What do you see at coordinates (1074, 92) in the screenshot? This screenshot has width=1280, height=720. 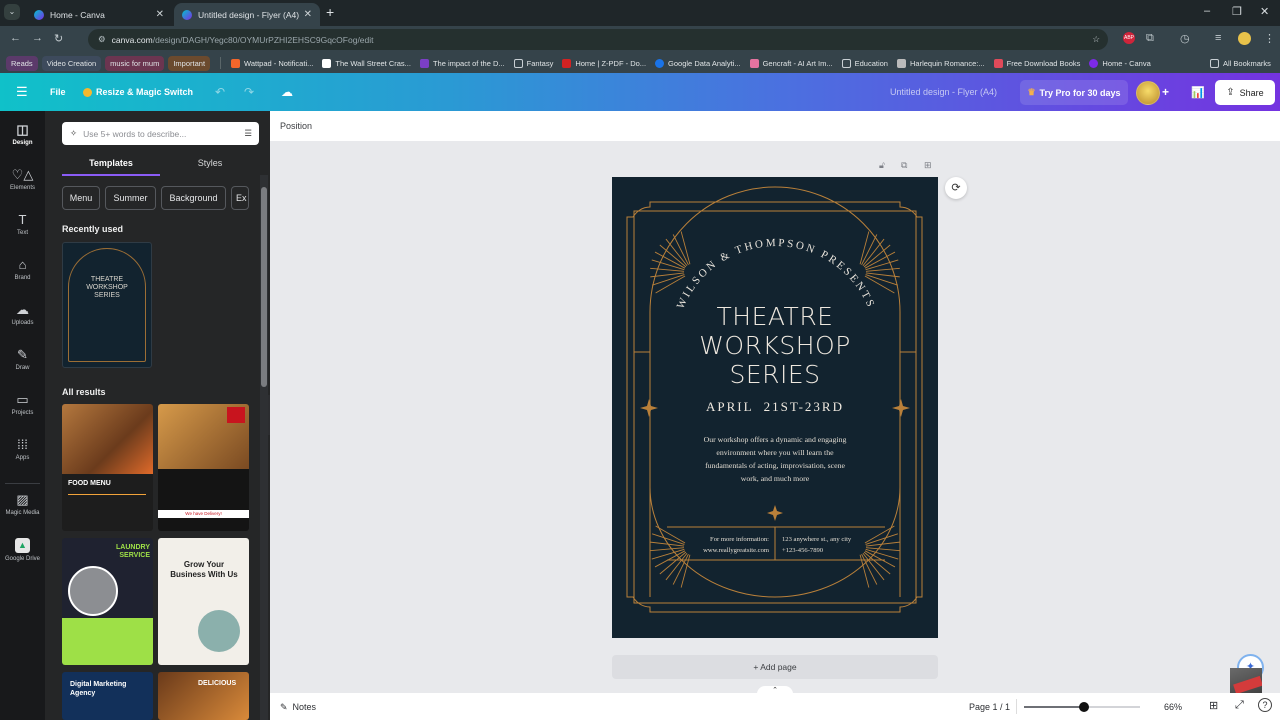 I see `try-pro-button: ♛ Try Pro for 30 days` at bounding box center [1074, 92].